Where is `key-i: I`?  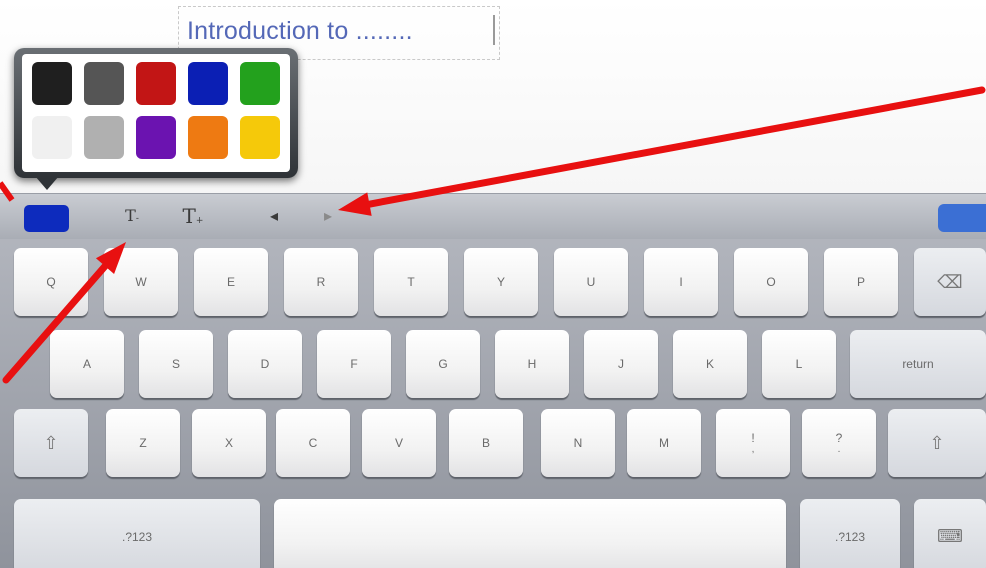
key-i: I is located at coordinates (681, 282).